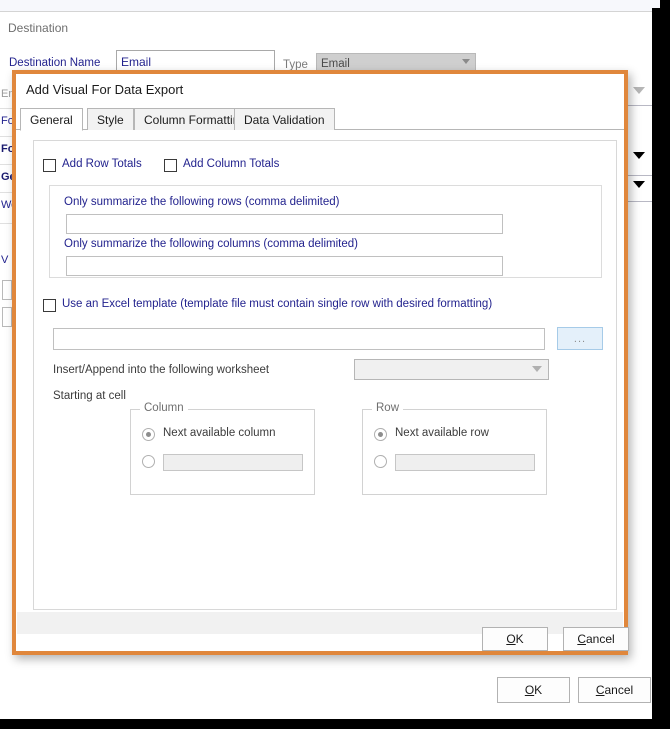 This screenshot has height=729, width=670. I want to click on add-row-totals-checkbox, so click(49, 165).